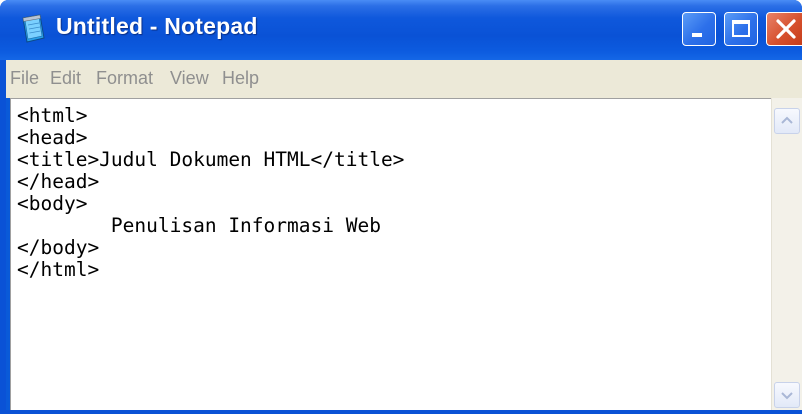  I want to click on close-icon, so click(786, 29).